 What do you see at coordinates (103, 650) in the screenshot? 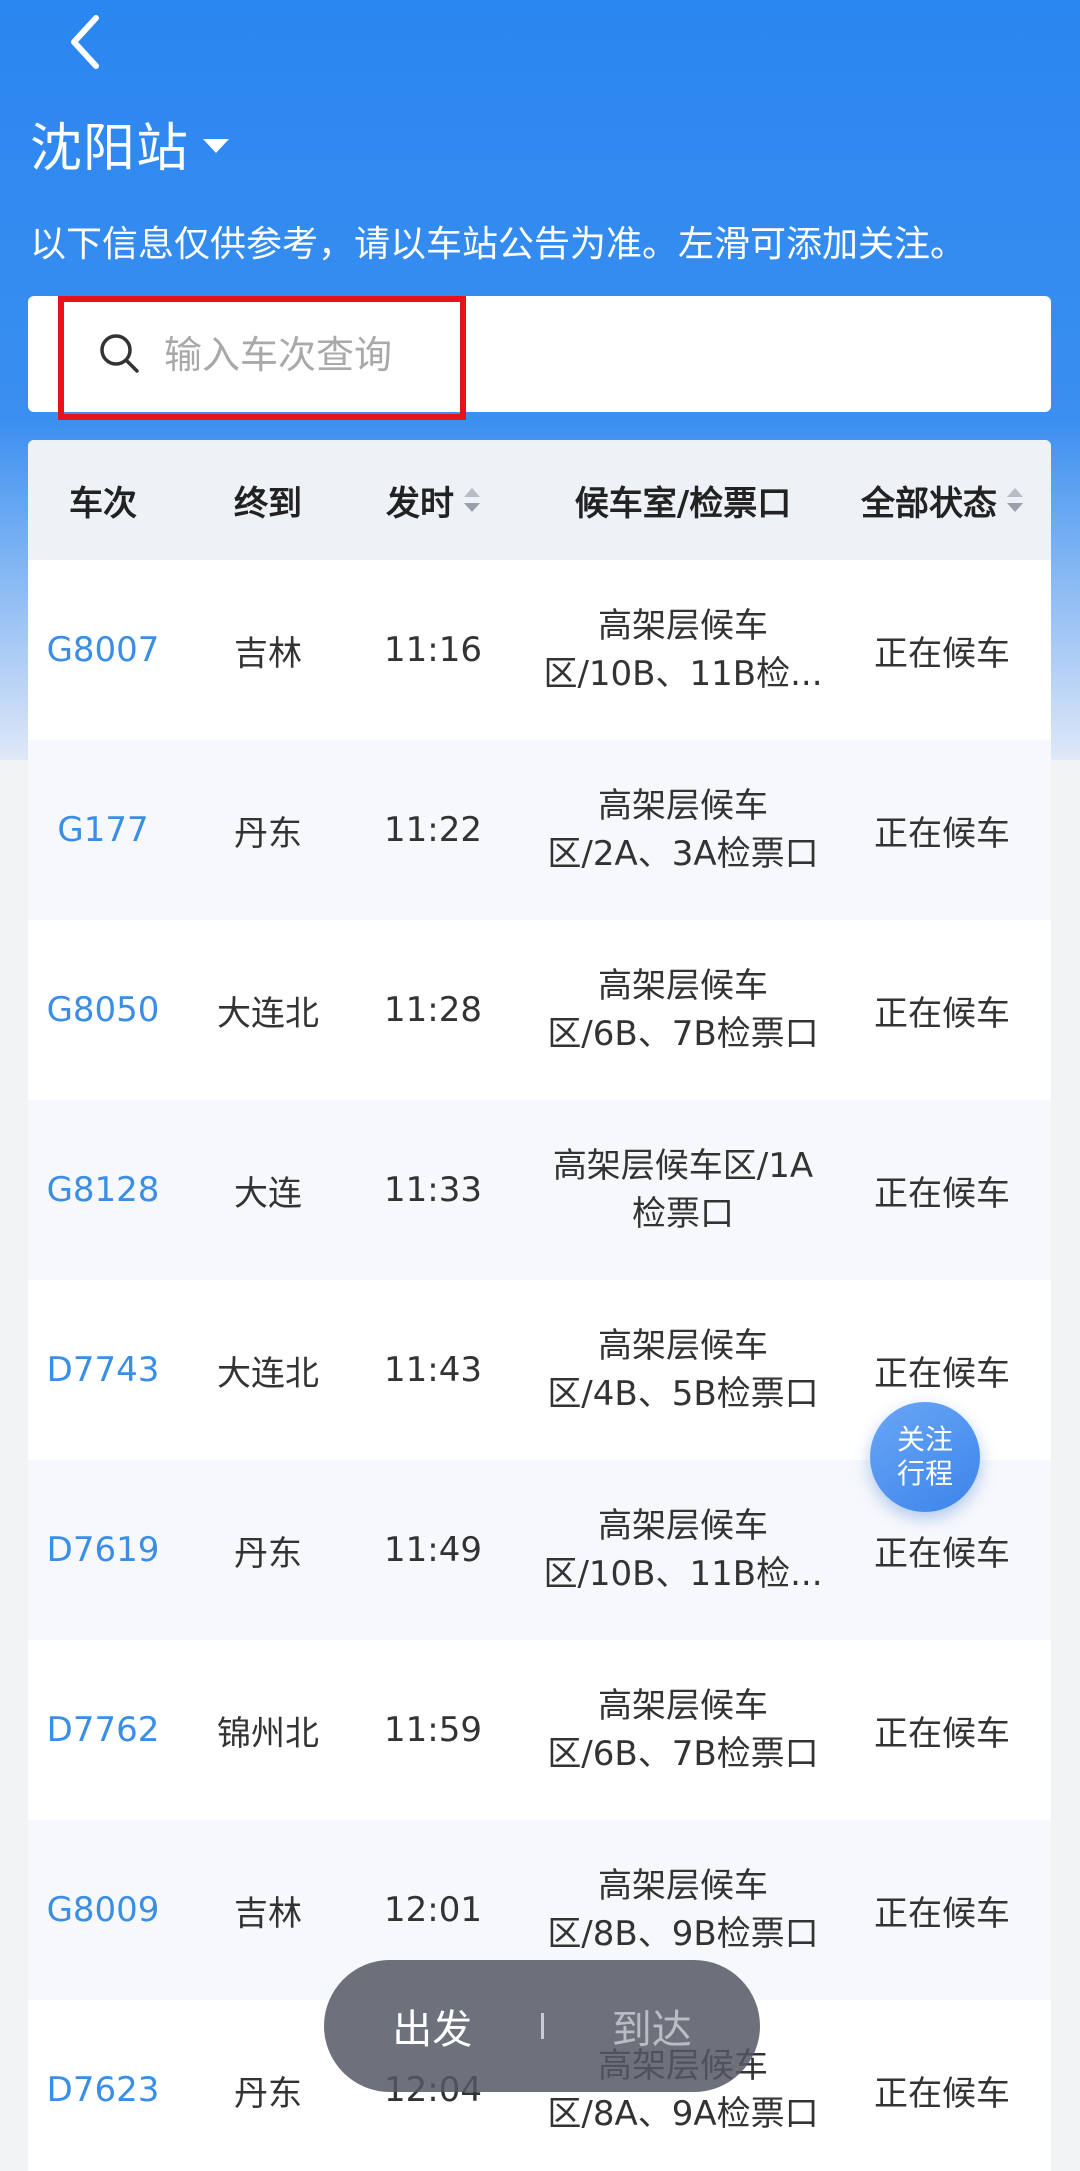
I see `train-number: G8007` at bounding box center [103, 650].